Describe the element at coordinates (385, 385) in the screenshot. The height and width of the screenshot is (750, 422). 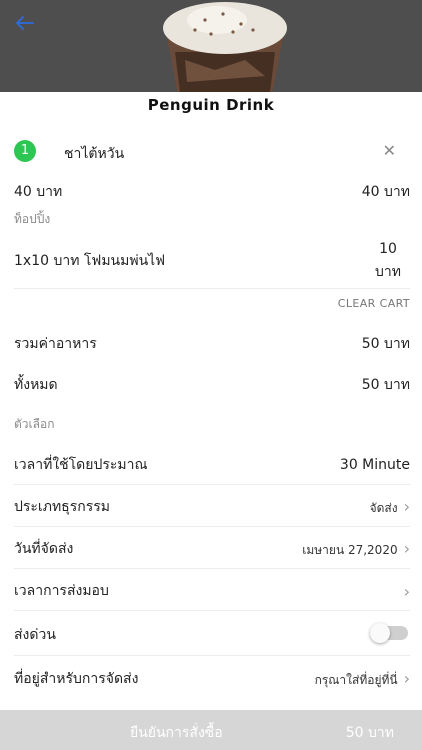
I see `grand-total-value: 50 บาท` at that location.